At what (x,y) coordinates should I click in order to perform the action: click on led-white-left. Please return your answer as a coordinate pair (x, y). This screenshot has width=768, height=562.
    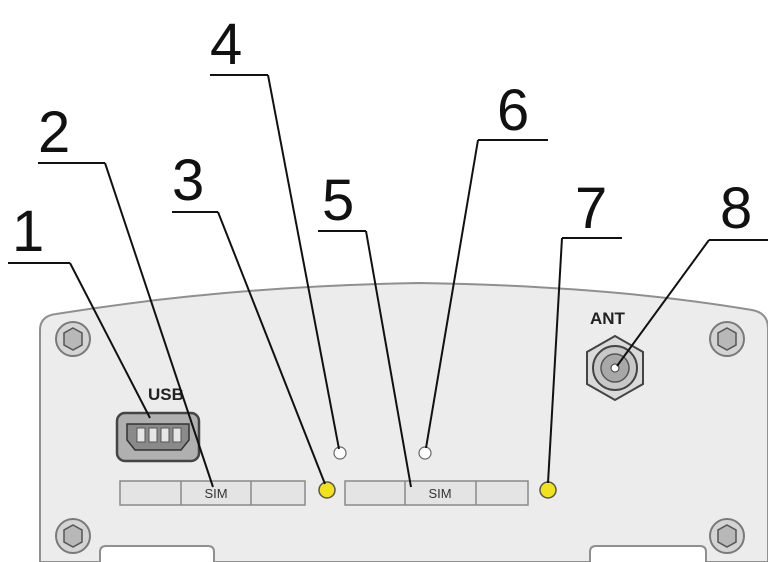
    Looking at the image, I should click on (340, 453).